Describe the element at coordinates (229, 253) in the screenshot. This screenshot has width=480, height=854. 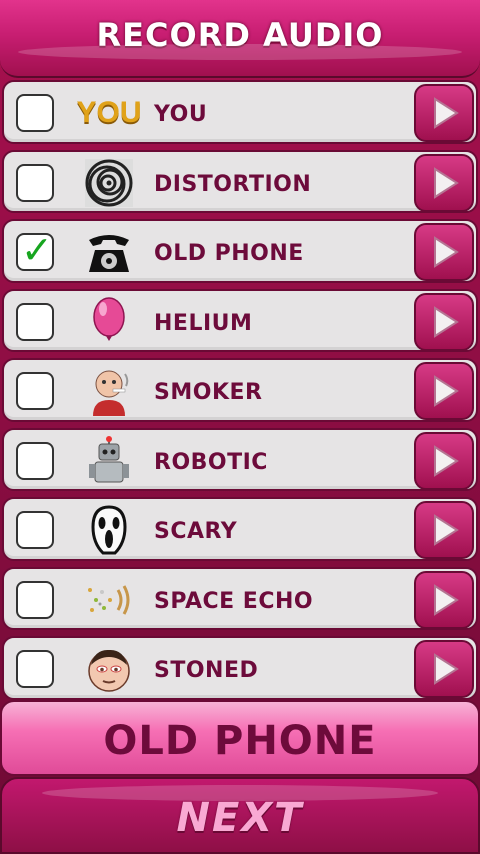
I see `effect-label: OLD PHONE` at that location.